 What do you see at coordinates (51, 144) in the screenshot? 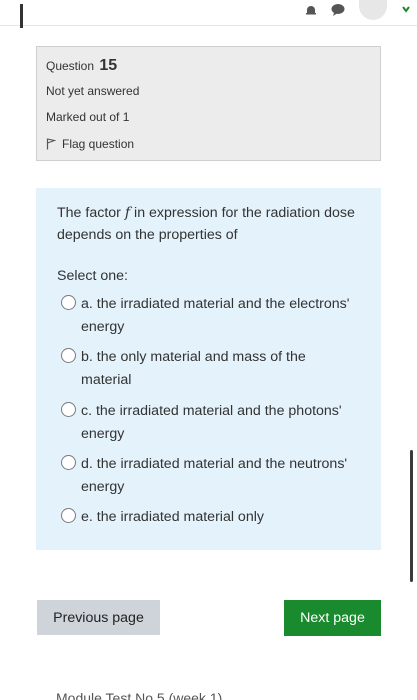
I see `flag-icon` at bounding box center [51, 144].